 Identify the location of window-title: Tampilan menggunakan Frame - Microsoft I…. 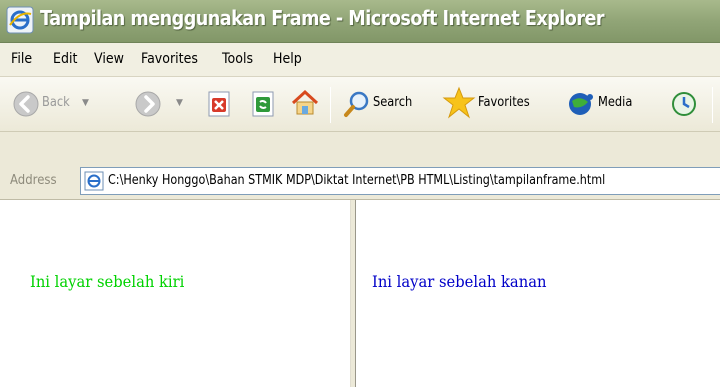
(322, 18).